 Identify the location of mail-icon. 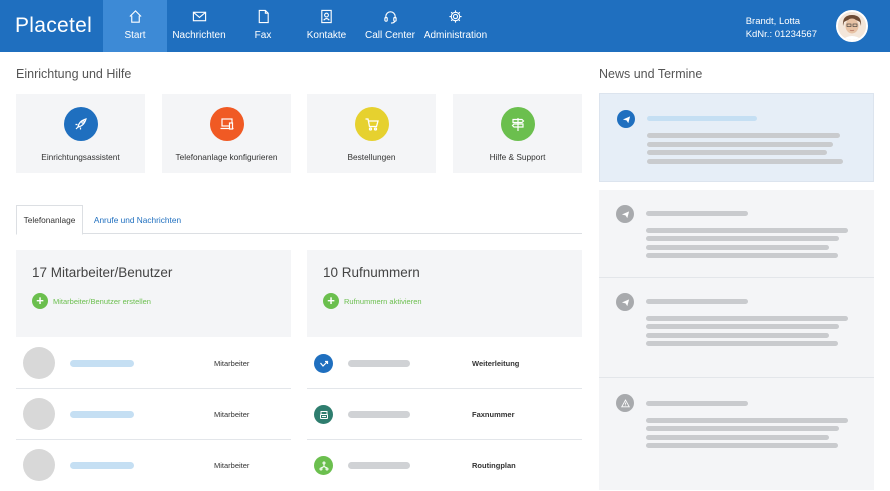
(199, 16).